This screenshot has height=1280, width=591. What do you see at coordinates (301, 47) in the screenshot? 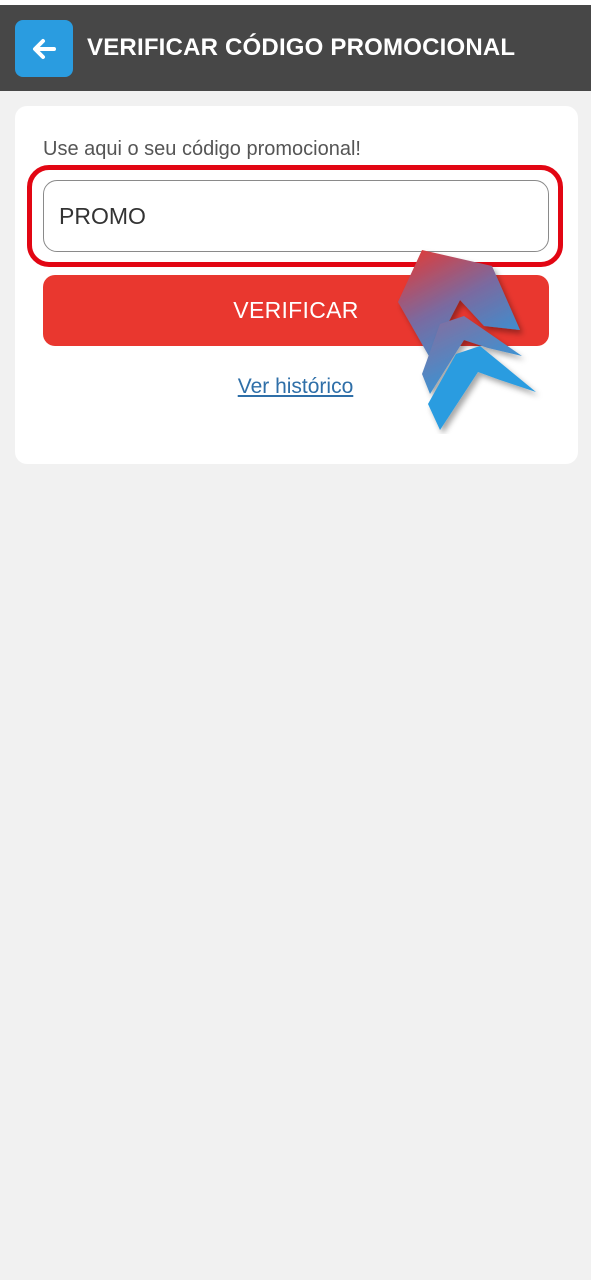
I see `page-title: VERIFICAR CÓDIGO PROMOCIONAL` at bounding box center [301, 47].